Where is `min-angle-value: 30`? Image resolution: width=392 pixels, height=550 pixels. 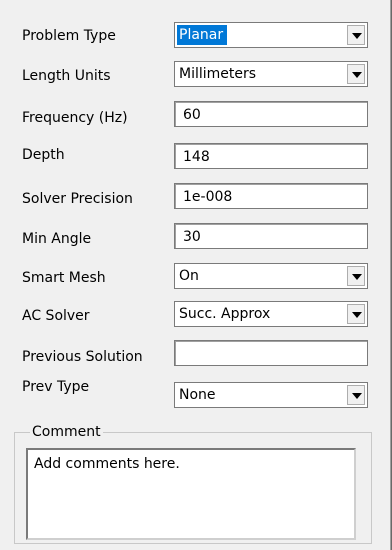
min-angle-value: 30 is located at coordinates (192, 237).